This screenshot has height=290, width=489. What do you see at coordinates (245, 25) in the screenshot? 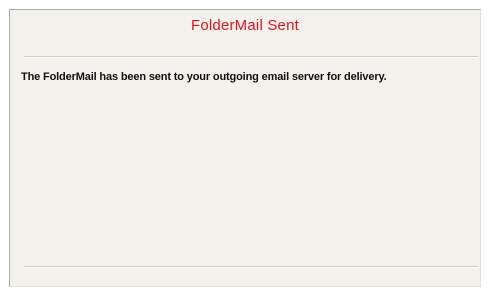
I see `dialog-title: FolderMail Sent` at bounding box center [245, 25].